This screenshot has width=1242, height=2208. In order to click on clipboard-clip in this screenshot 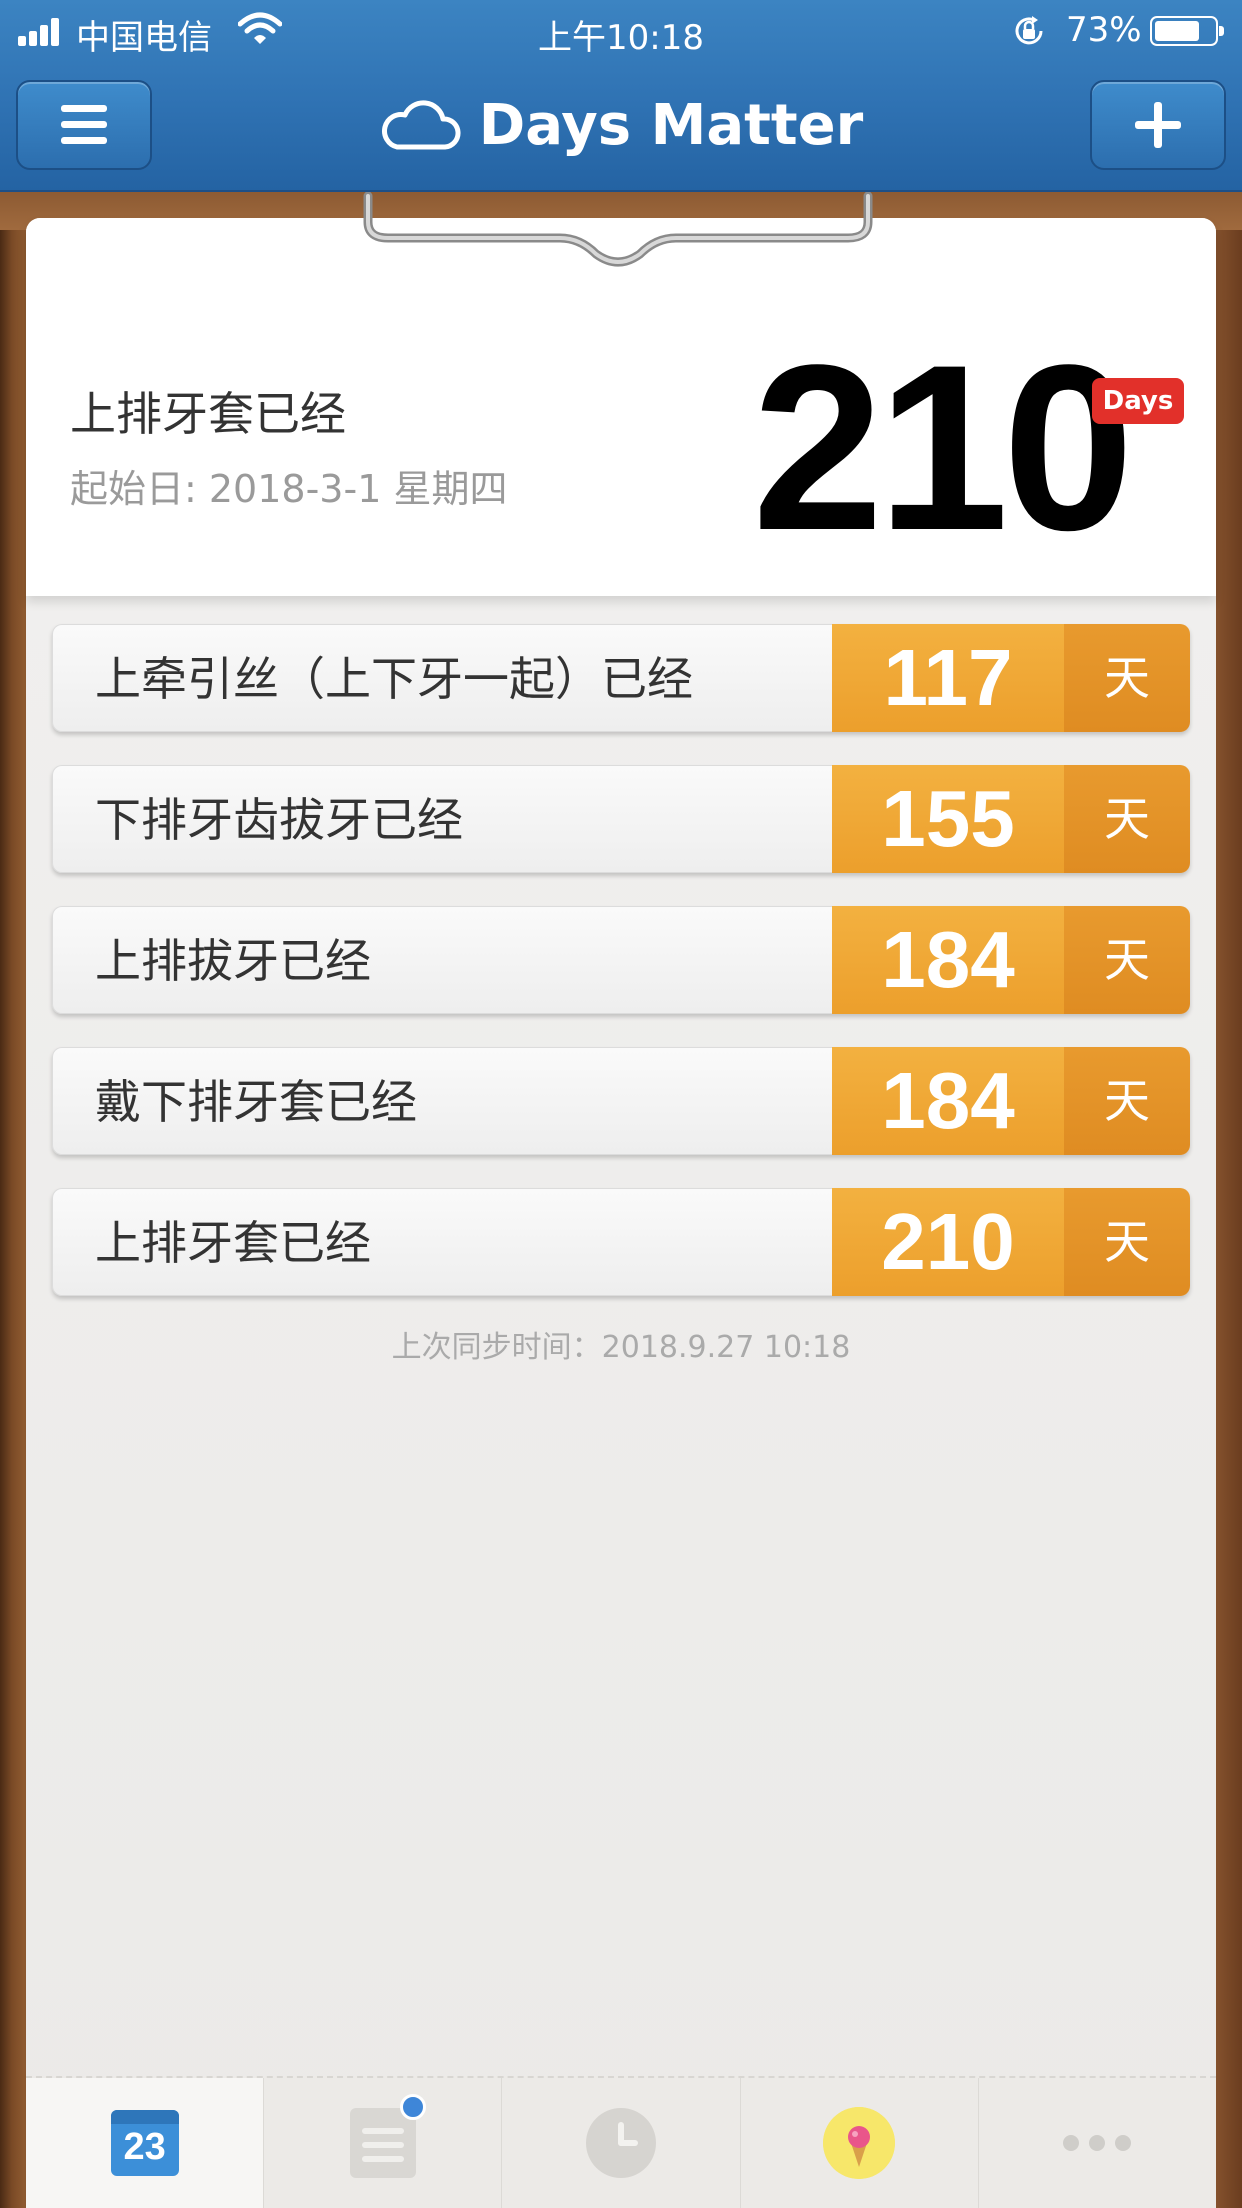, I will do `click(618, 229)`.